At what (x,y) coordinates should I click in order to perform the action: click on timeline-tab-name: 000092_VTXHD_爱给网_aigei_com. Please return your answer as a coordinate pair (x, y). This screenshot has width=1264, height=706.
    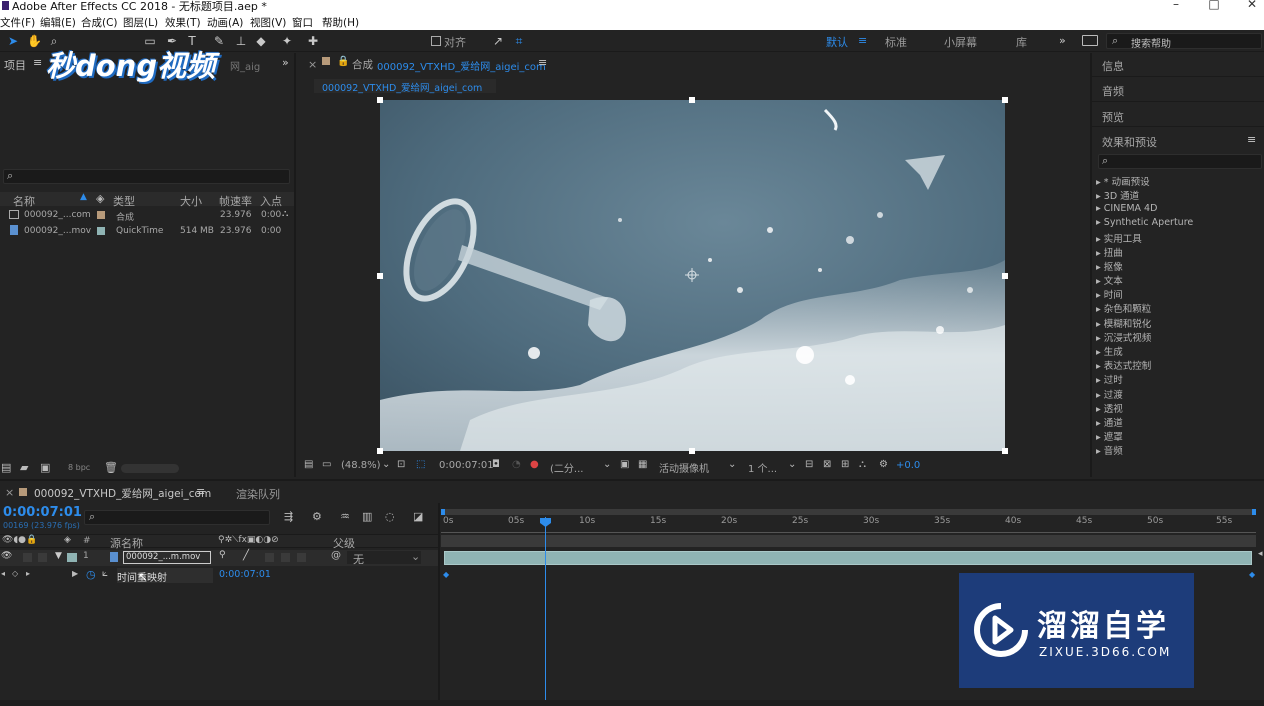
    Looking at the image, I should click on (122, 493).